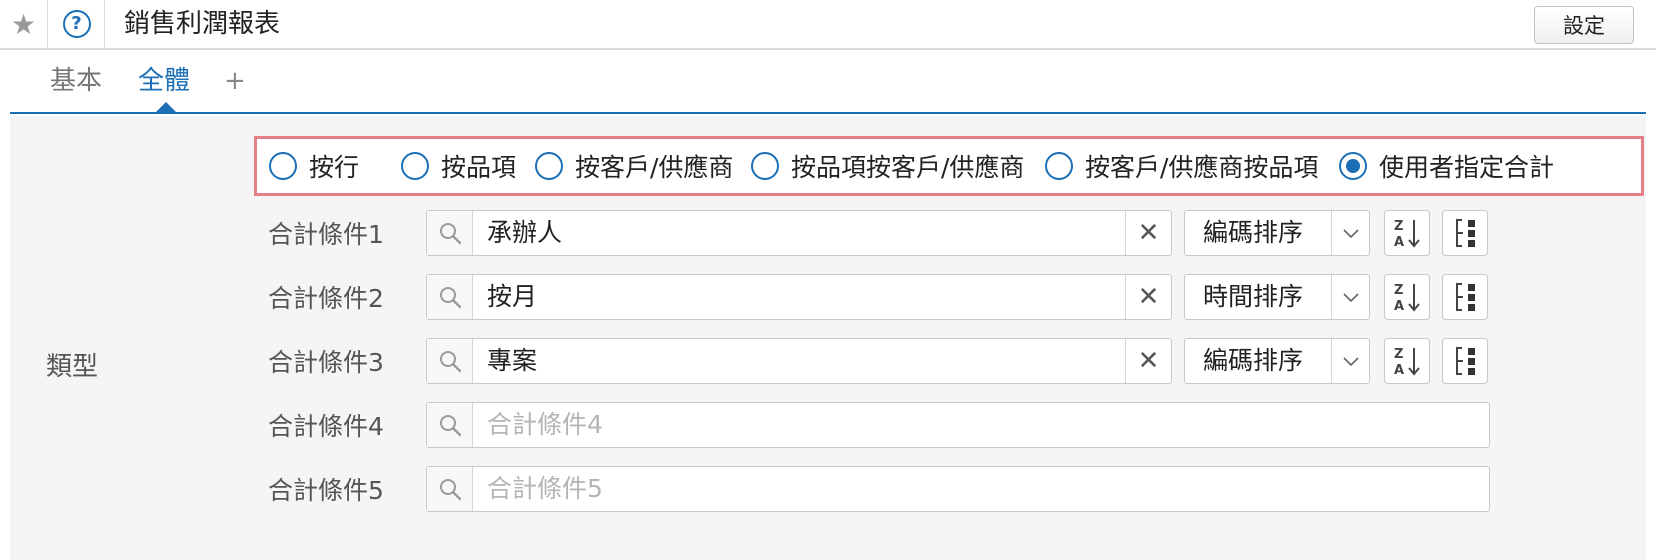  What do you see at coordinates (334, 167) in the screenshot?
I see `radio-label: 按行` at bounding box center [334, 167].